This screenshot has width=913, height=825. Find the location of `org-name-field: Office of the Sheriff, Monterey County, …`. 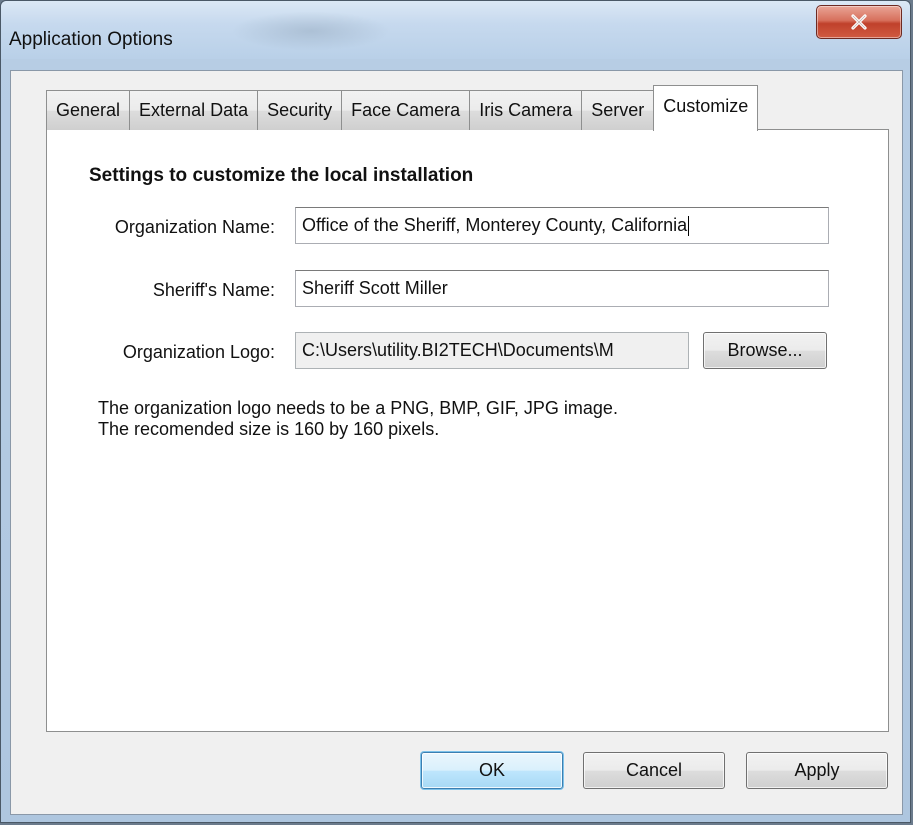

org-name-field: Office of the Sheriff, Monterey County, … is located at coordinates (562, 225).